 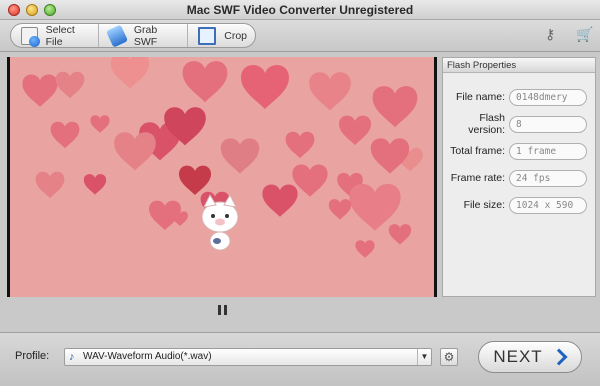 What do you see at coordinates (477, 178) in the screenshot?
I see `prop-label: Frame rate:` at bounding box center [477, 178].